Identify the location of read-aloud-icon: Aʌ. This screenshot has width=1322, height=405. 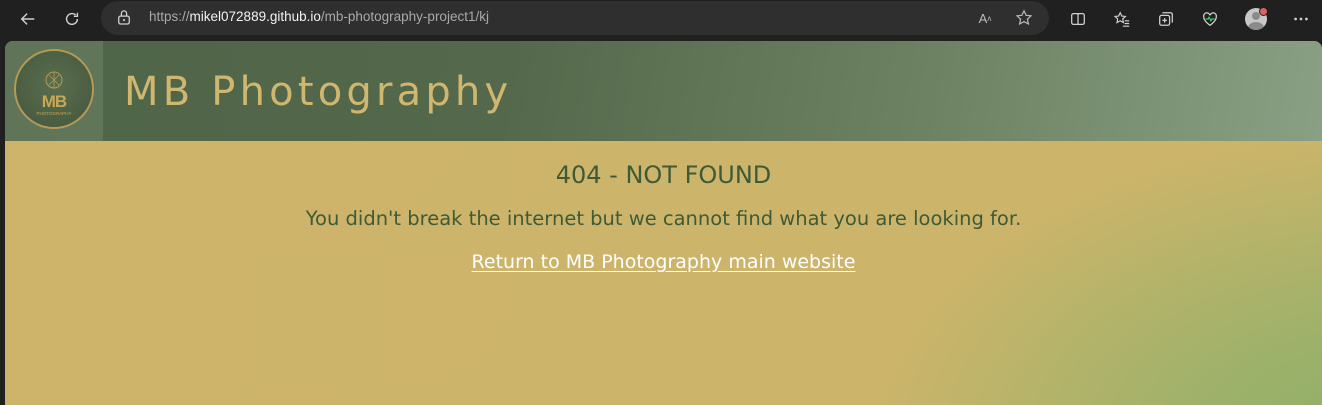
(985, 18).